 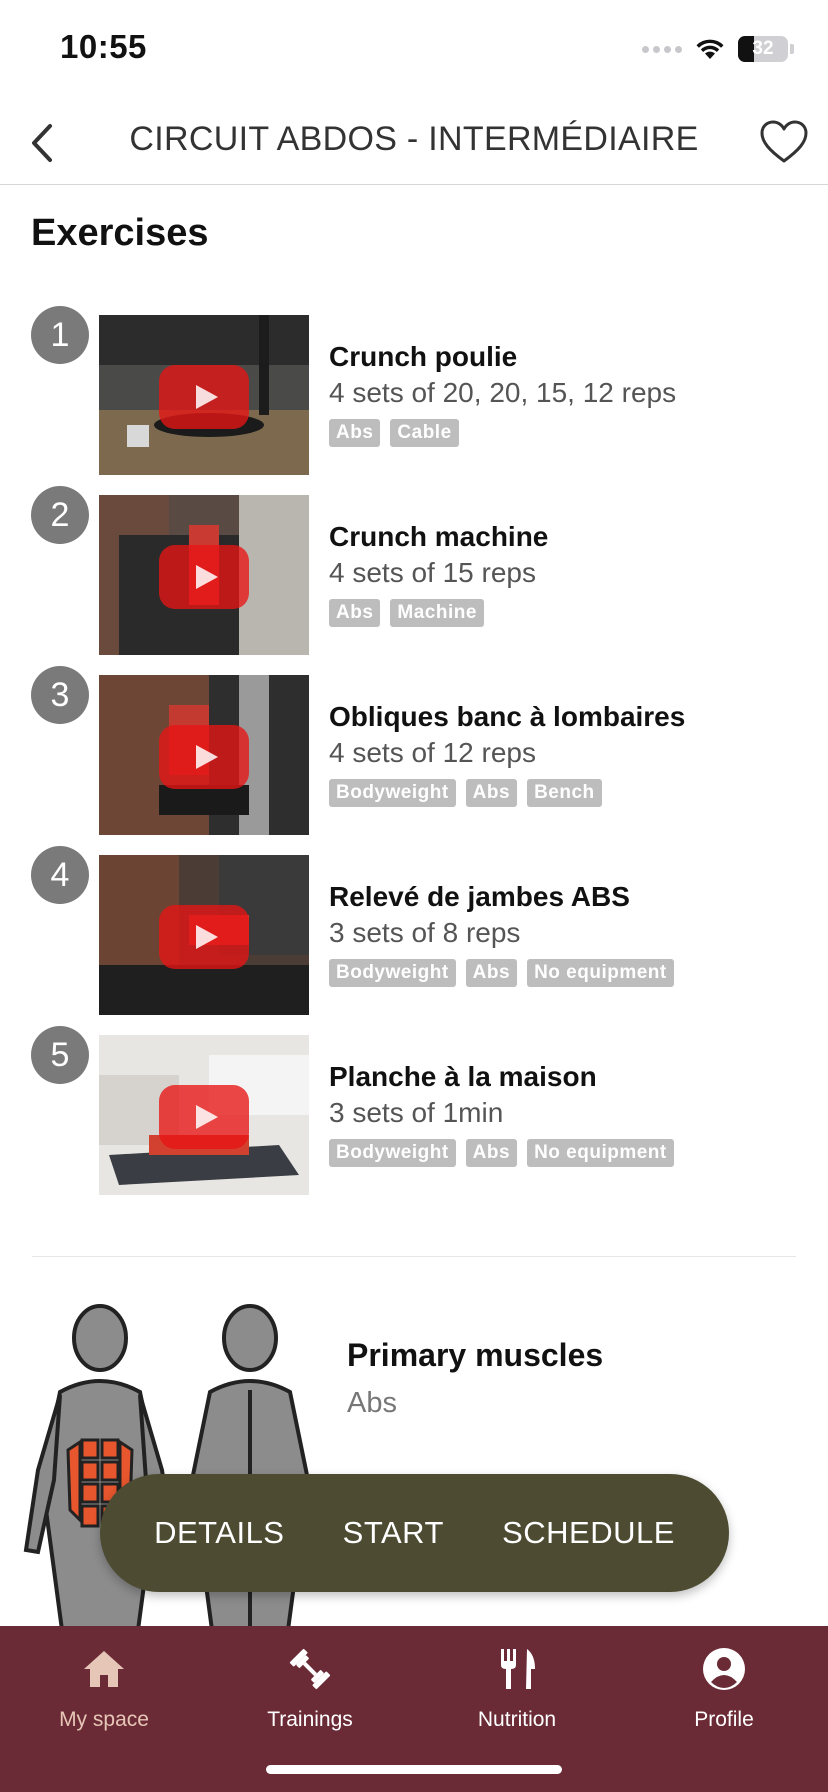 I want to click on header: CIRCUIT ABDOS - INTERMÉDIAIRE, so click(x=414, y=142).